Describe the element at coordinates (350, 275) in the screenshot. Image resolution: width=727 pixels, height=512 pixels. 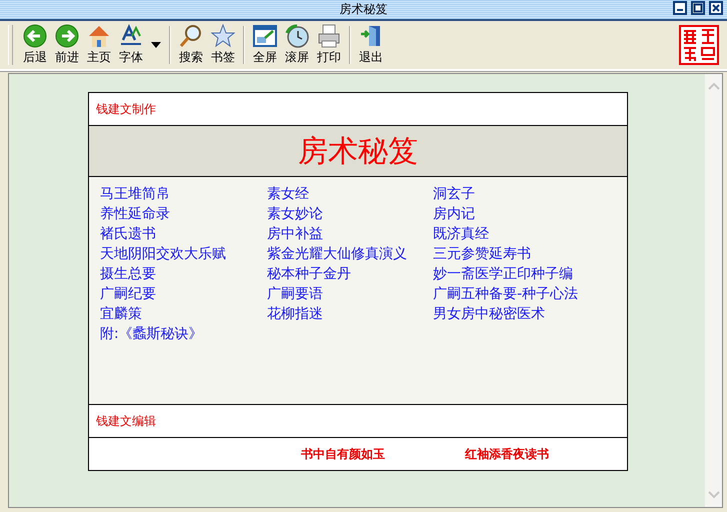
I see `book-link: 秘本种子金丹` at that location.